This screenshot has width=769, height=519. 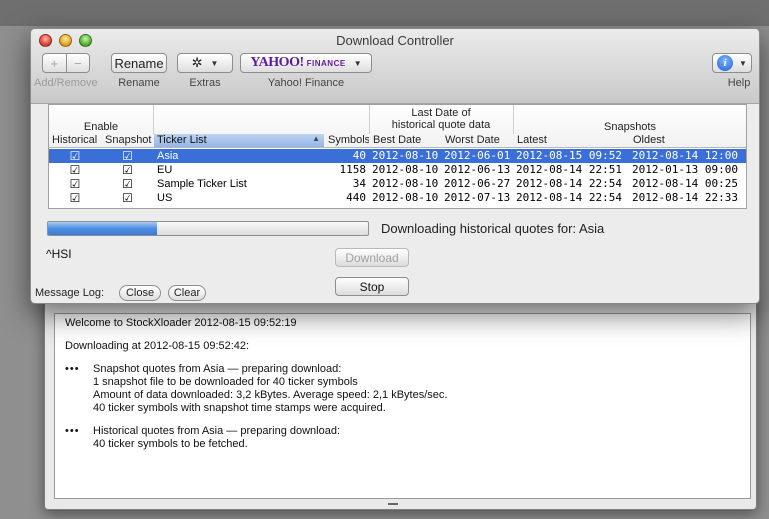 I want to click on yahoo-finance-button: YAHOO! FINANCE ▼, so click(x=306, y=63).